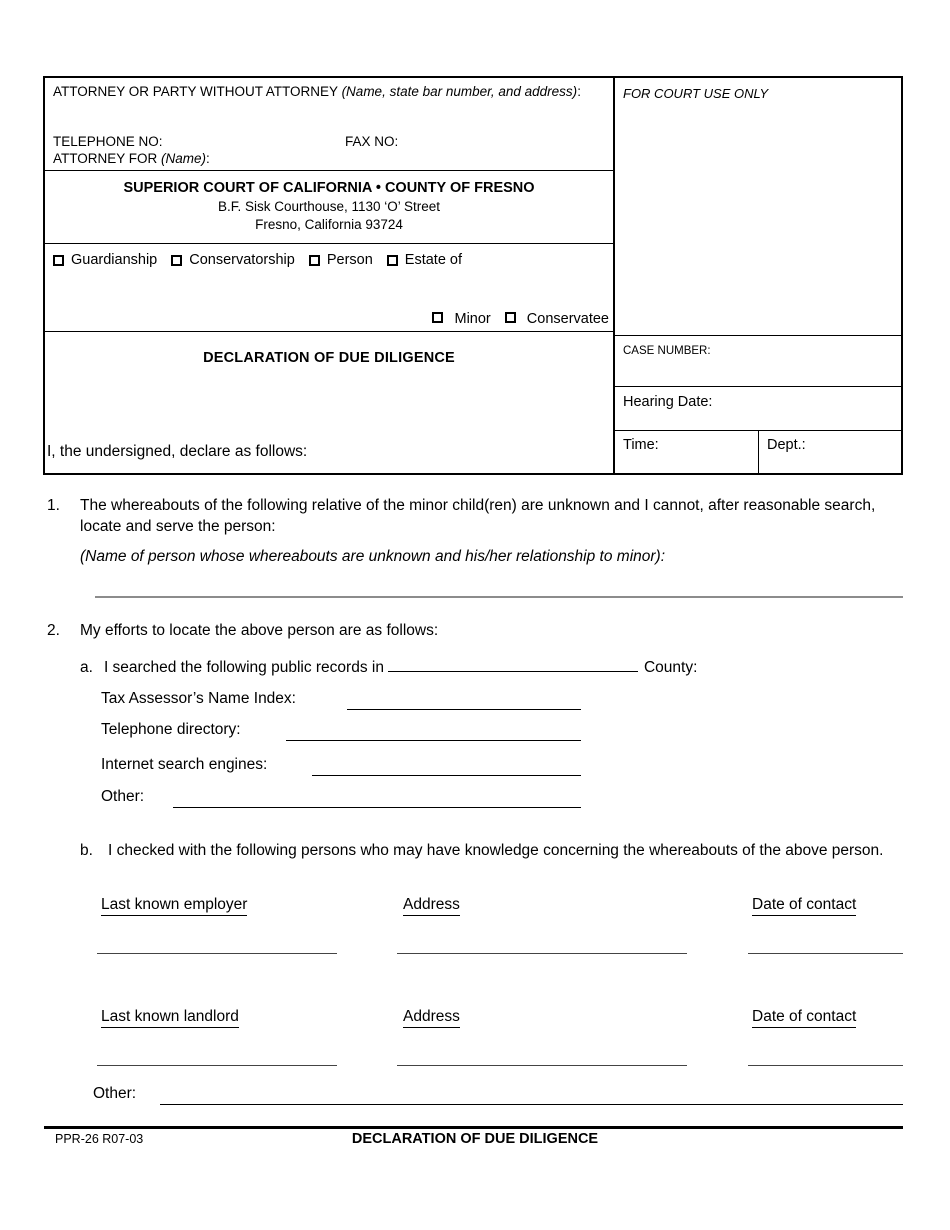 The width and height of the screenshot is (950, 1230). Describe the element at coordinates (217, 953) in the screenshot. I see `employer-name-input-line` at that location.